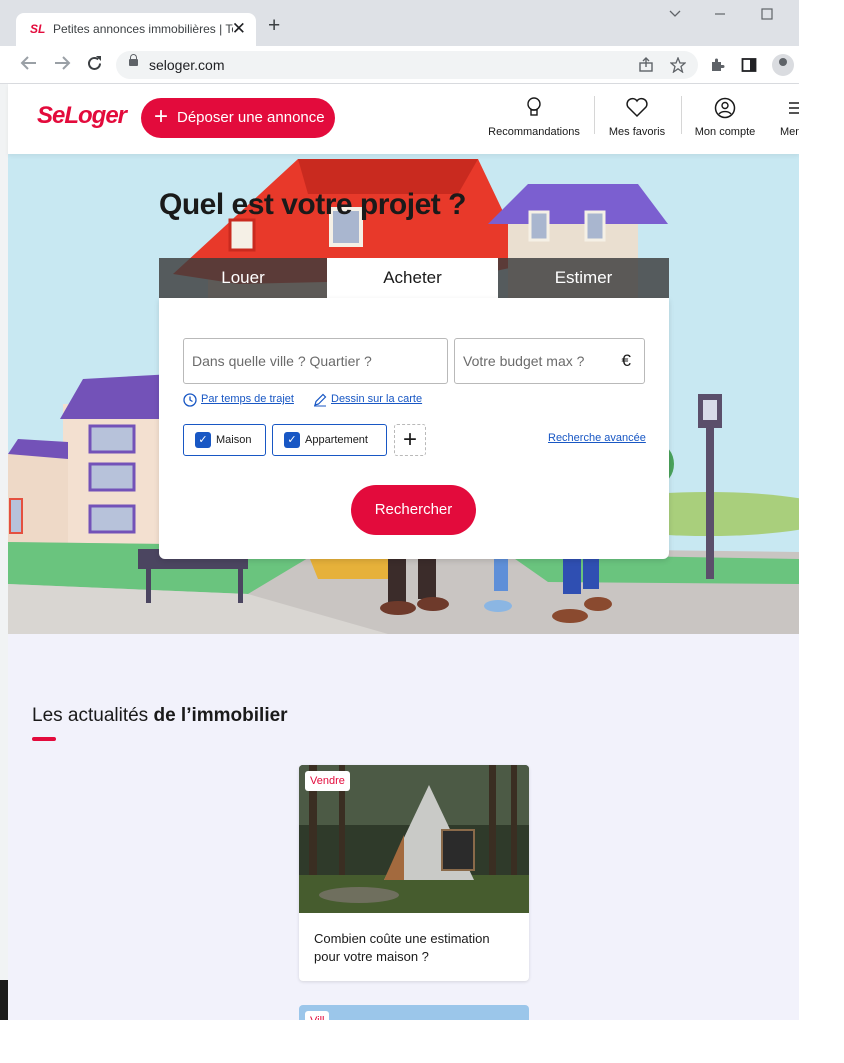 This screenshot has height=1063, width=844. I want to click on news-title: Les actualités de l’immobilier, so click(160, 716).